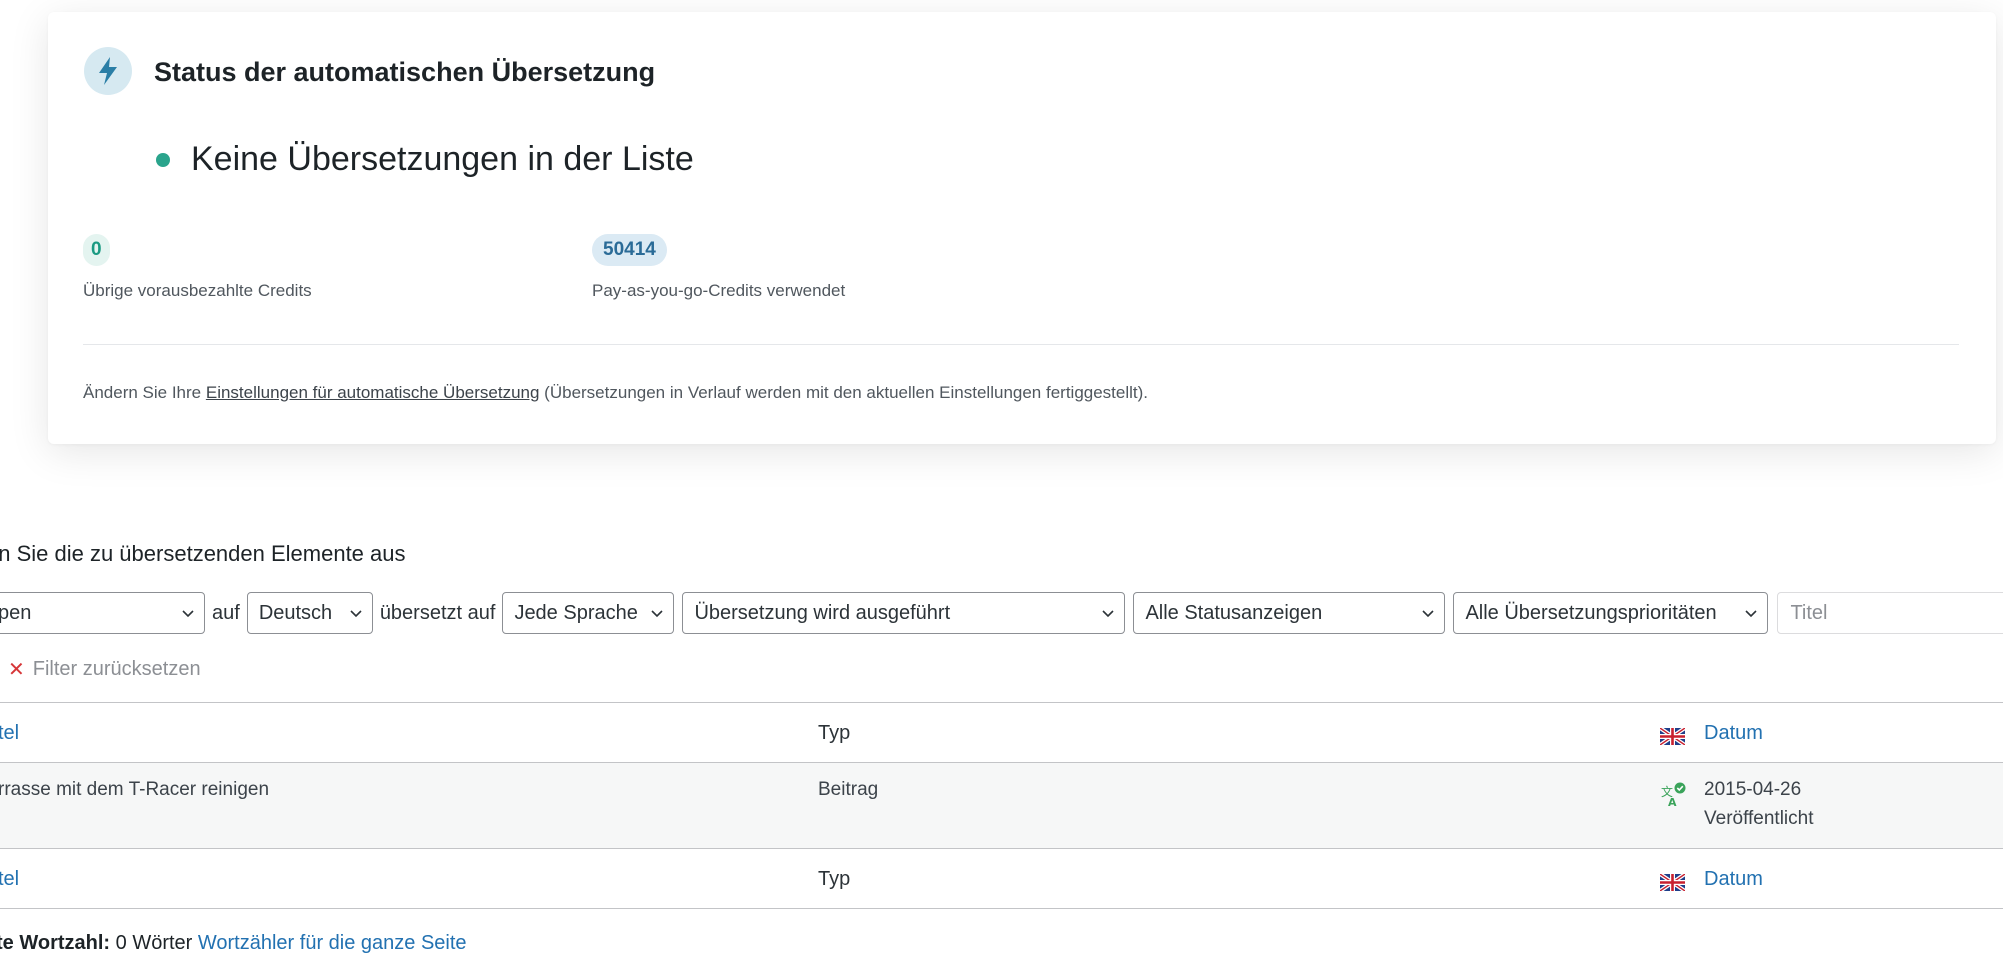 The height and width of the screenshot is (955, 2003). I want to click on reset-filters-link: ✕ Filter zurücksetzen, so click(104, 669).